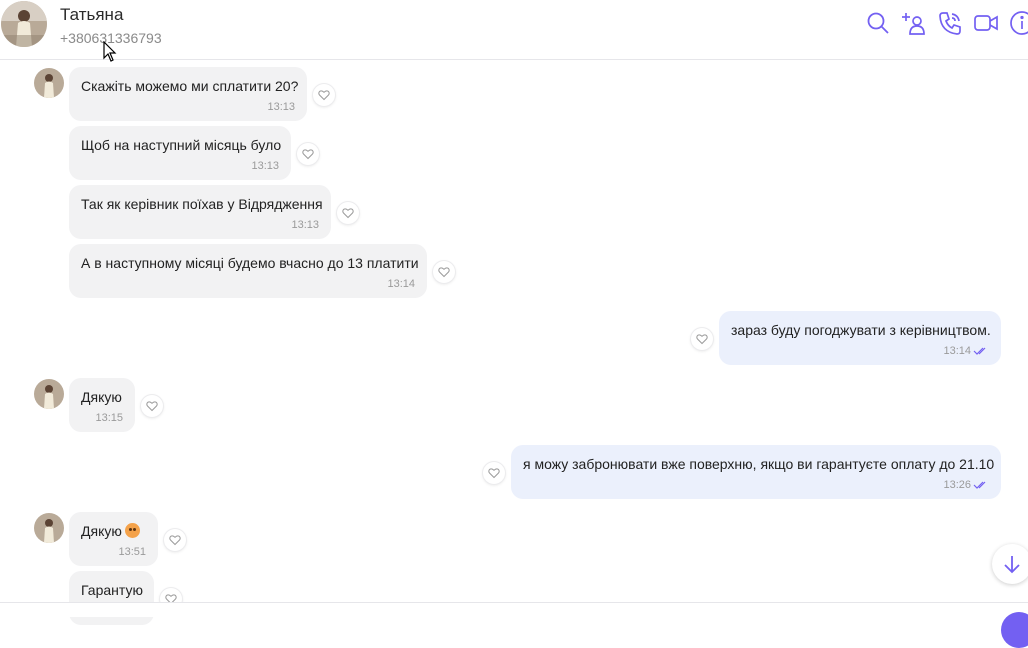 The height and width of the screenshot is (648, 1028). I want to click on info-icon, so click(1018, 23).